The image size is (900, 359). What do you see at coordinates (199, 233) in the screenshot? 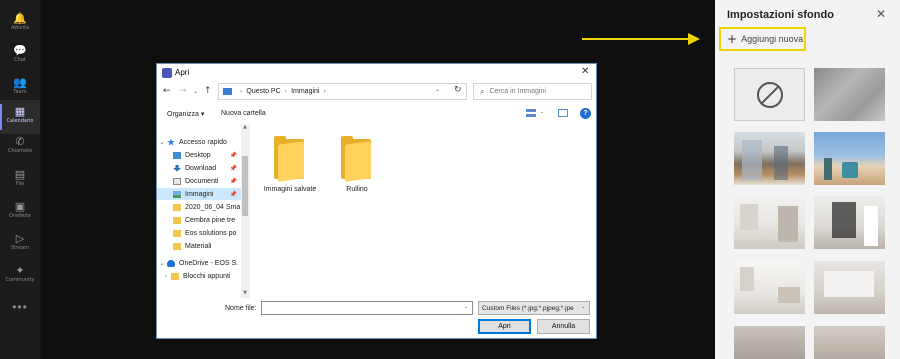
I see `nav-item-folder: Eos solutions po` at bounding box center [199, 233].